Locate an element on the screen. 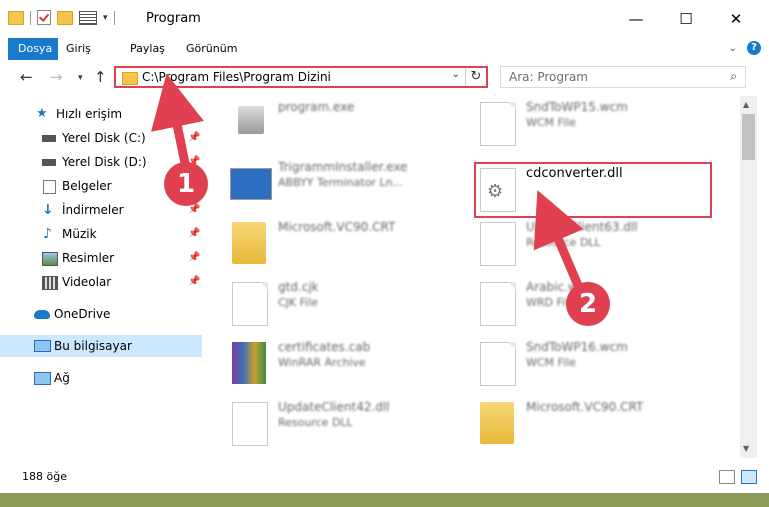  tab-view: Görünüm is located at coordinates (211, 49).